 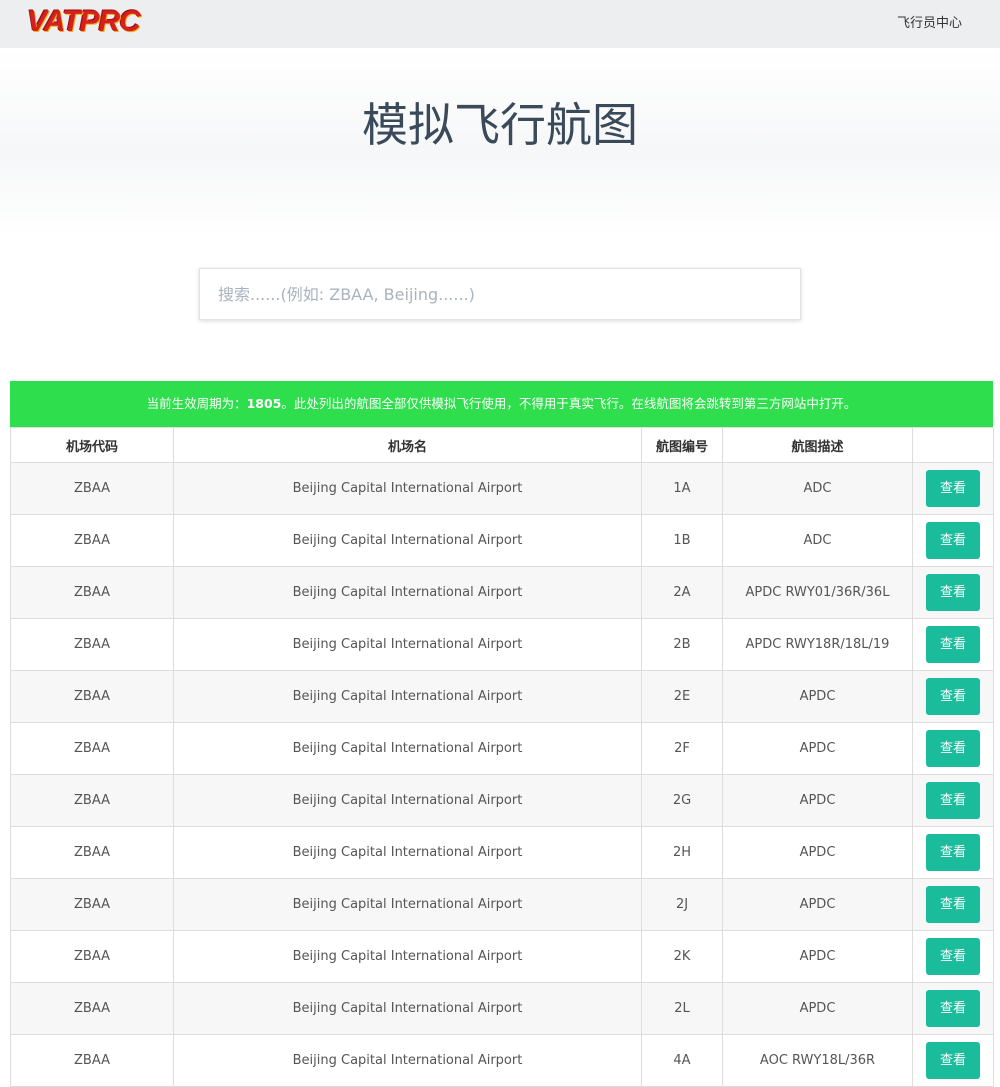 What do you see at coordinates (682, 644) in the screenshot?
I see `cell-chart-number: 2B` at bounding box center [682, 644].